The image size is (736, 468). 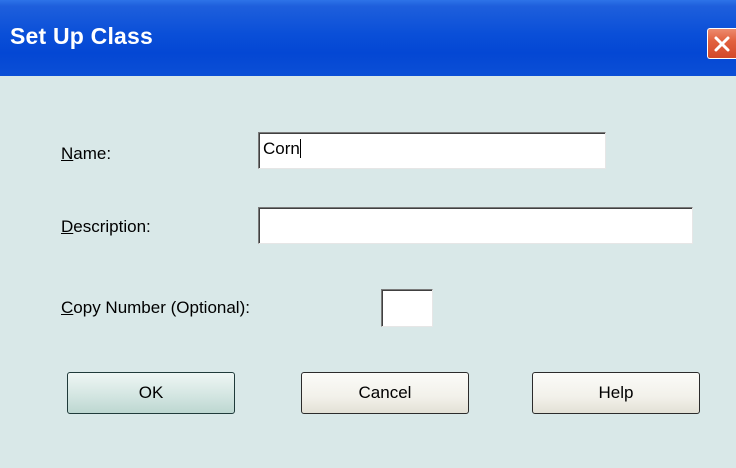 What do you see at coordinates (385, 393) in the screenshot?
I see `cancel-button: Cancel` at bounding box center [385, 393].